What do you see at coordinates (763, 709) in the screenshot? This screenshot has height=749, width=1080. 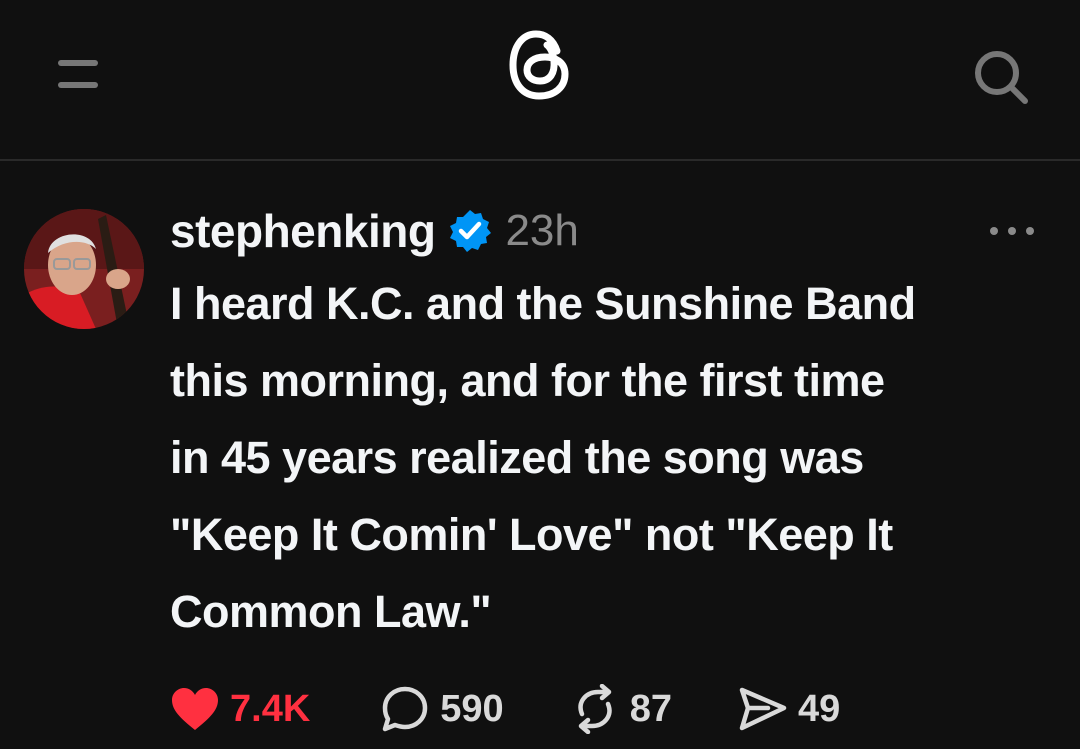 I see `send-icon` at bounding box center [763, 709].